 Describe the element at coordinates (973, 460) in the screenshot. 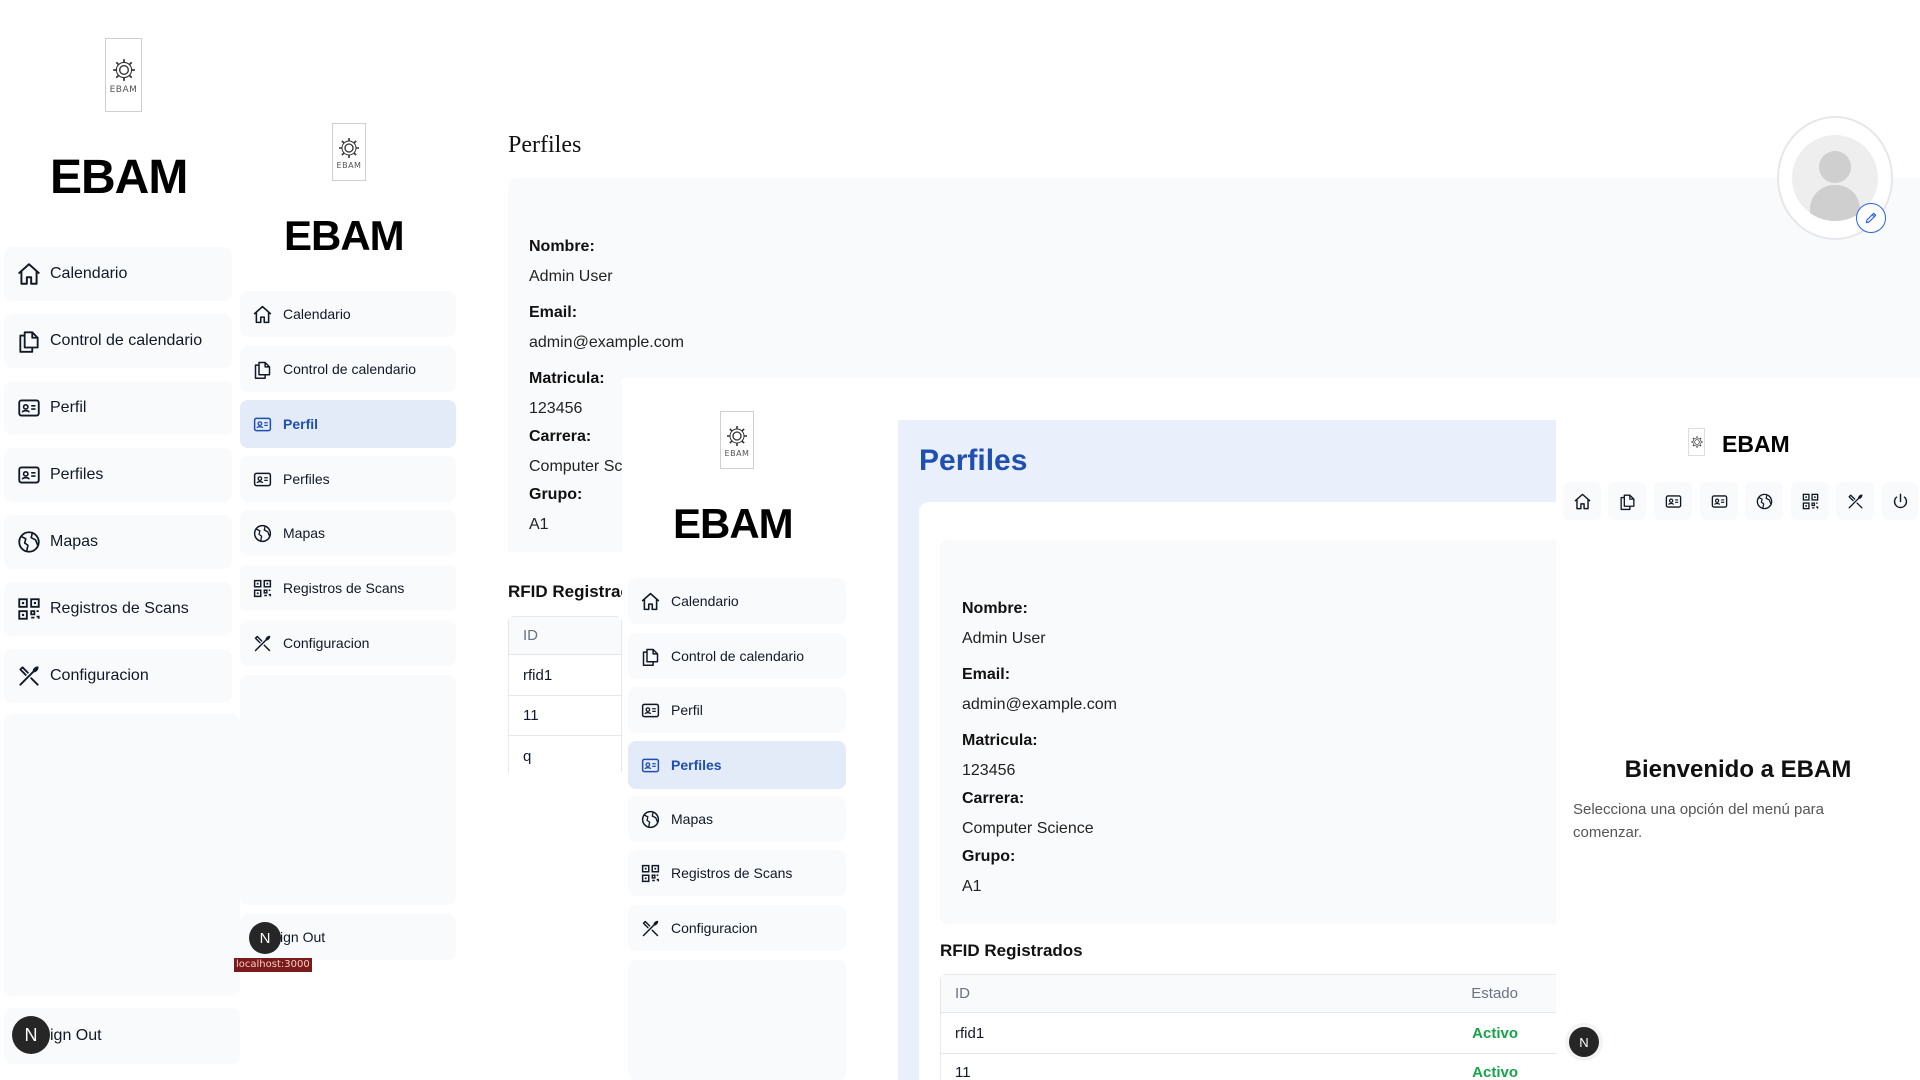

I see `page-title: Perfiles` at that location.